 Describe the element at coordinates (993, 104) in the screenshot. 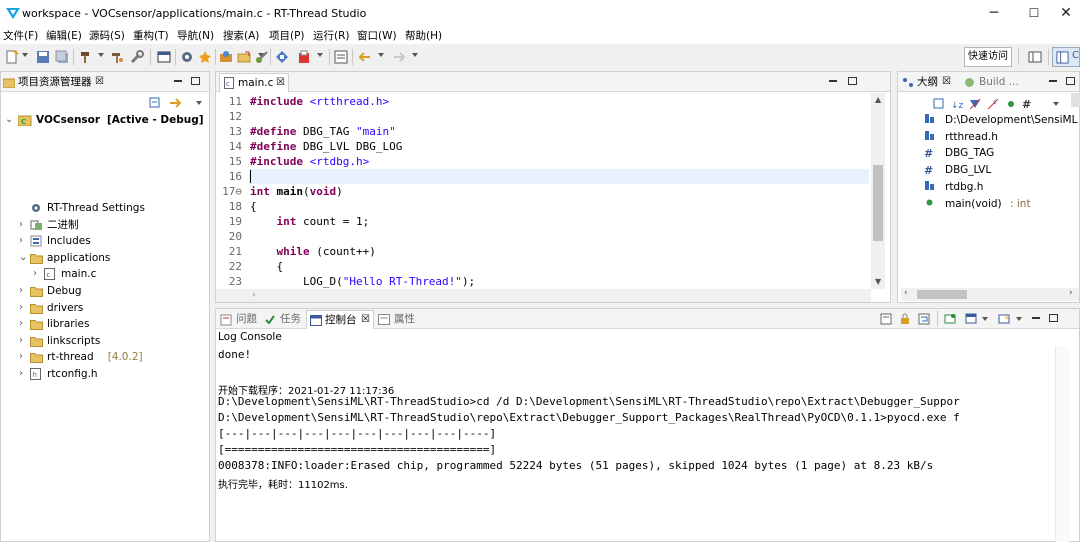

I see `hide-static-icon: s` at that location.